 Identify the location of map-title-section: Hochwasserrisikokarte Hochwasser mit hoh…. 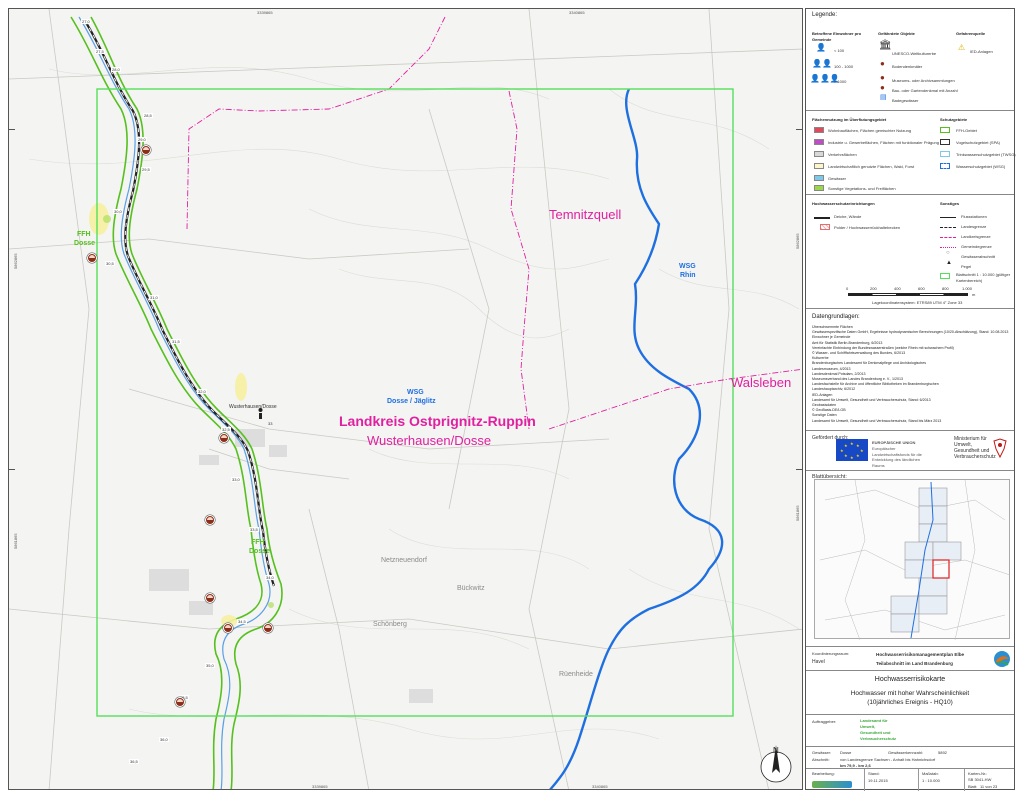
(910, 693).